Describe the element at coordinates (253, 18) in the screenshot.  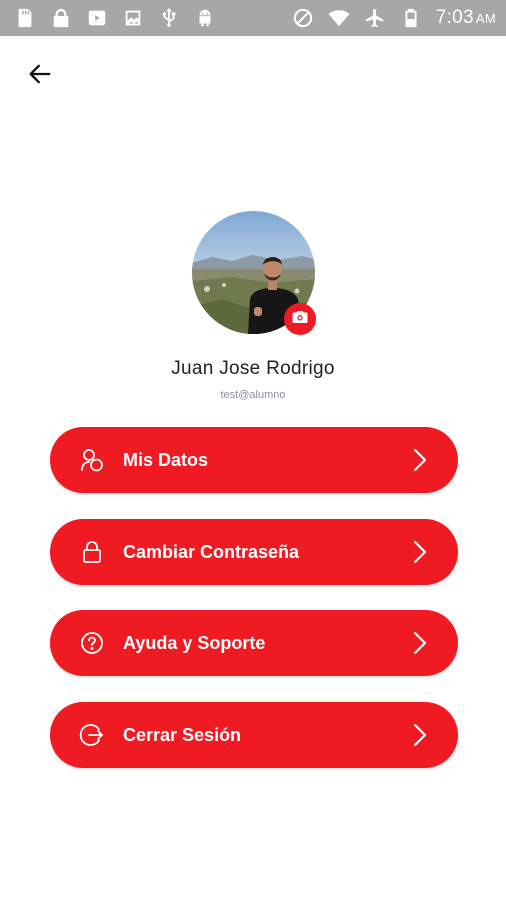
I see `status-bar: 7:03 AM` at that location.